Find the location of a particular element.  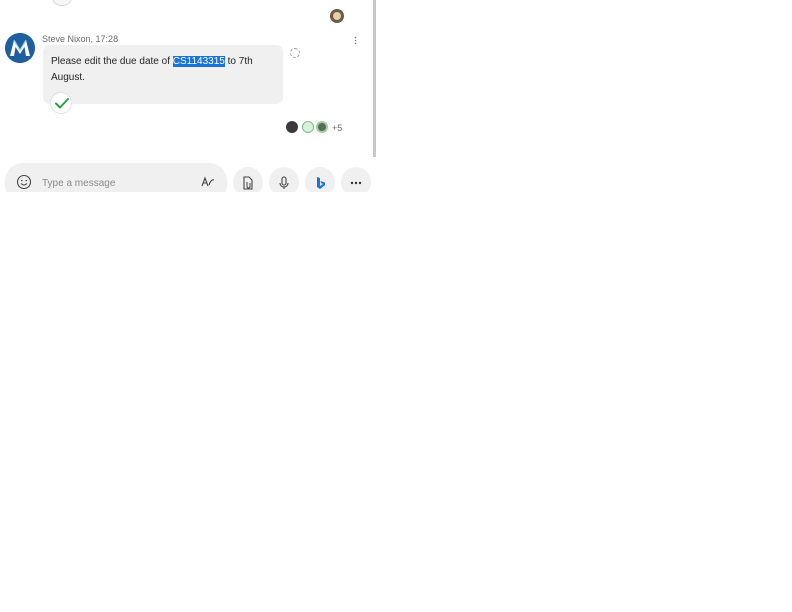

emoji-icon is located at coordinates (24, 182).